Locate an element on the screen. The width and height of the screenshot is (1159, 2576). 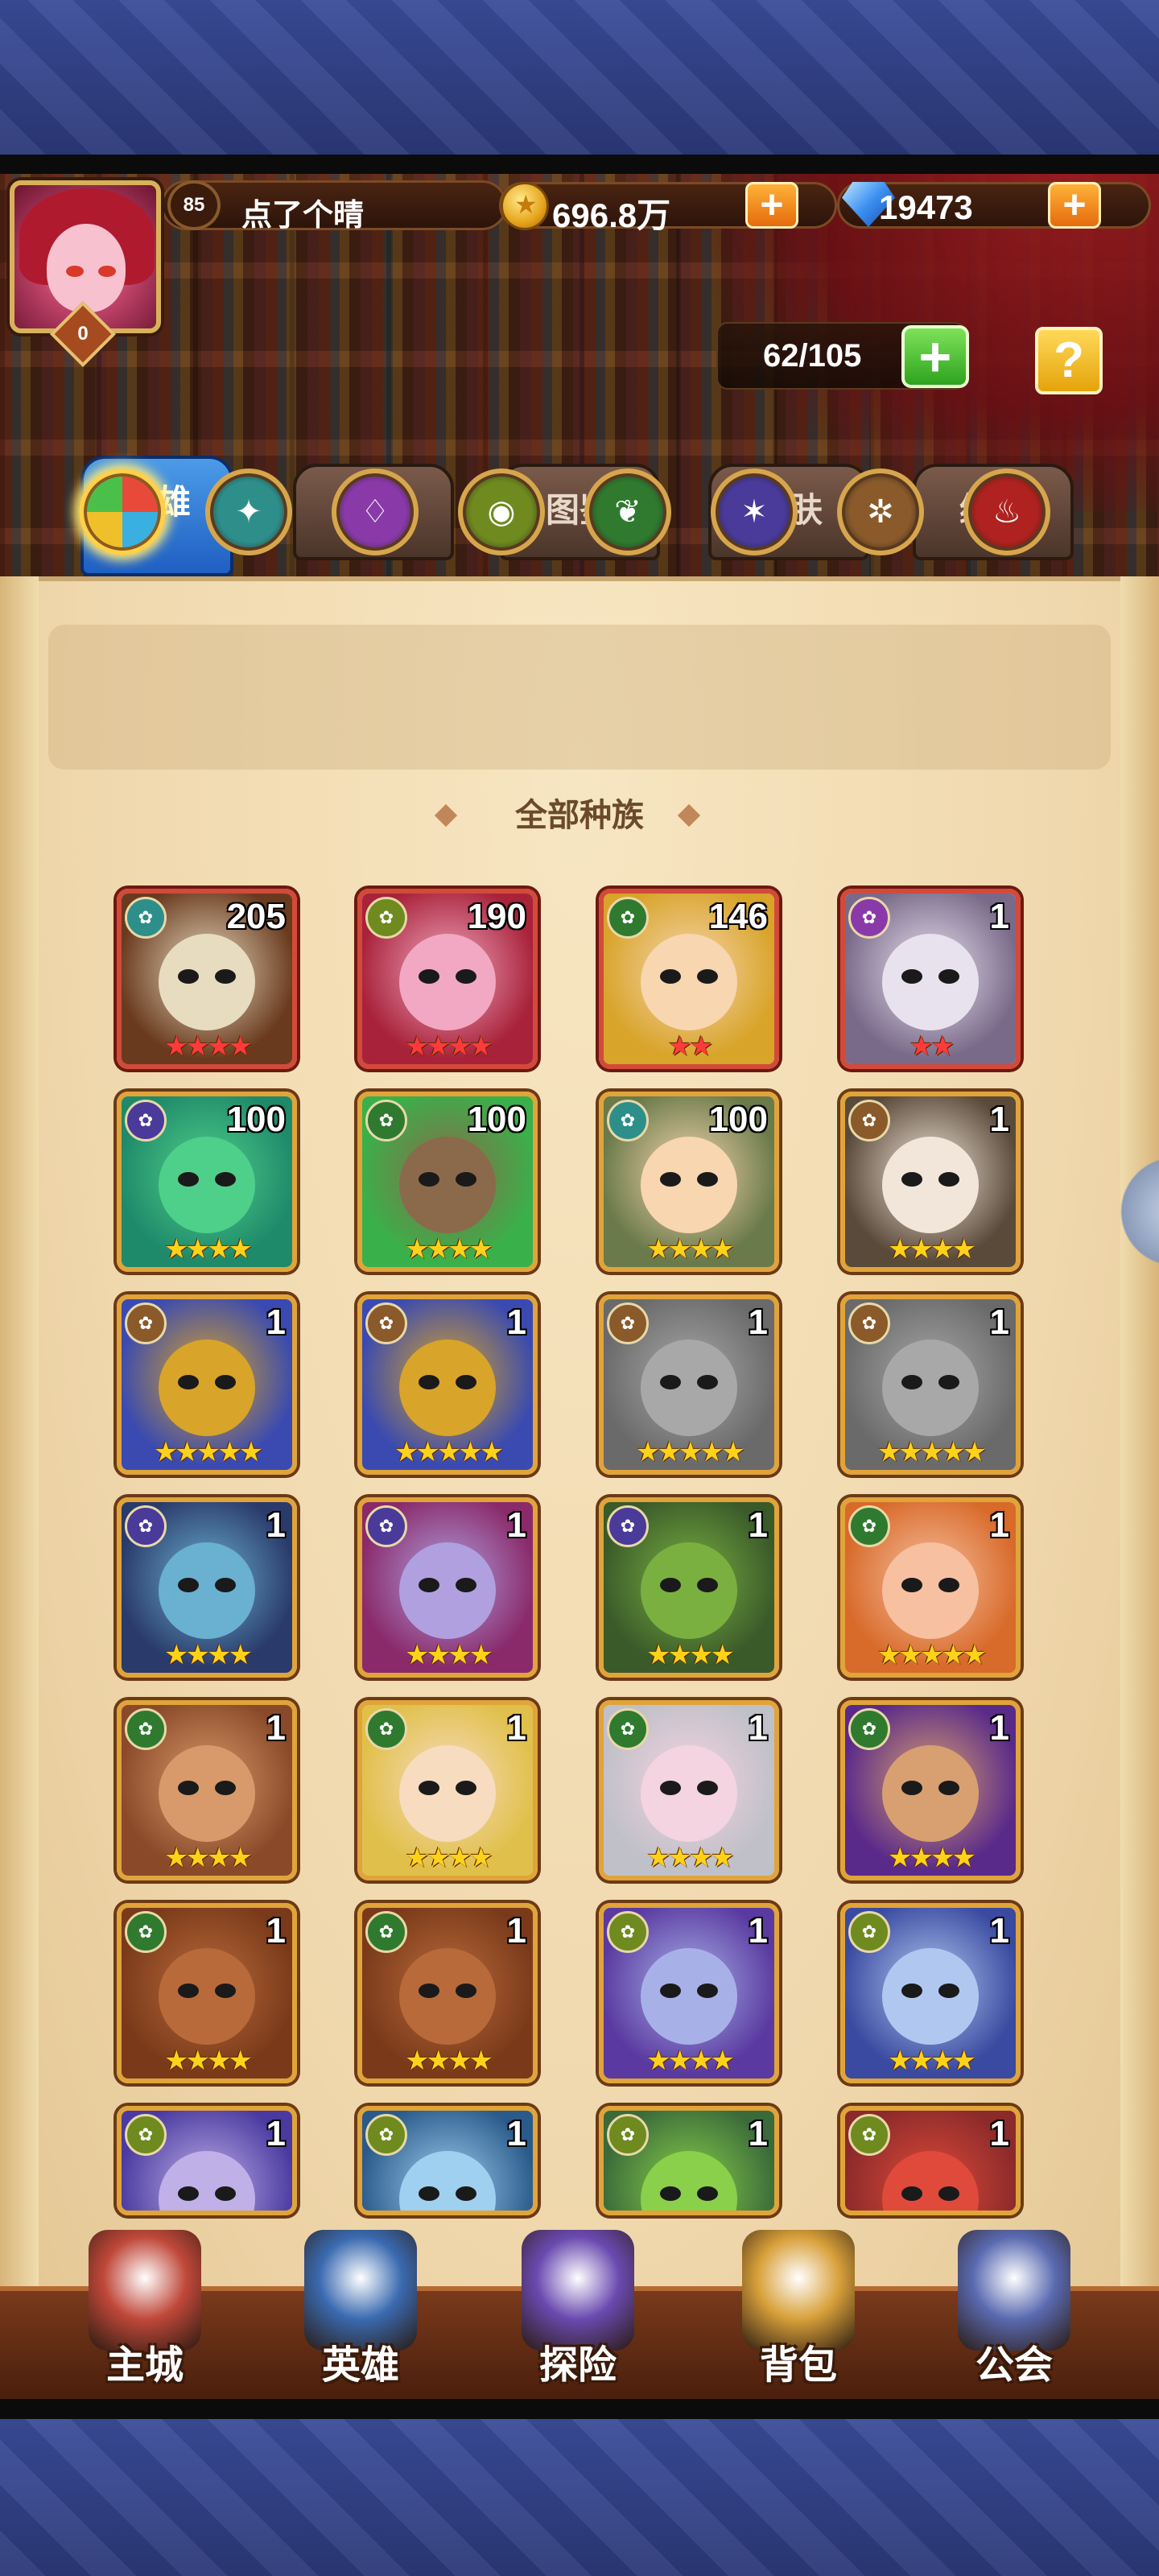
nav-guild: 公会 is located at coordinates (1014, 2314).